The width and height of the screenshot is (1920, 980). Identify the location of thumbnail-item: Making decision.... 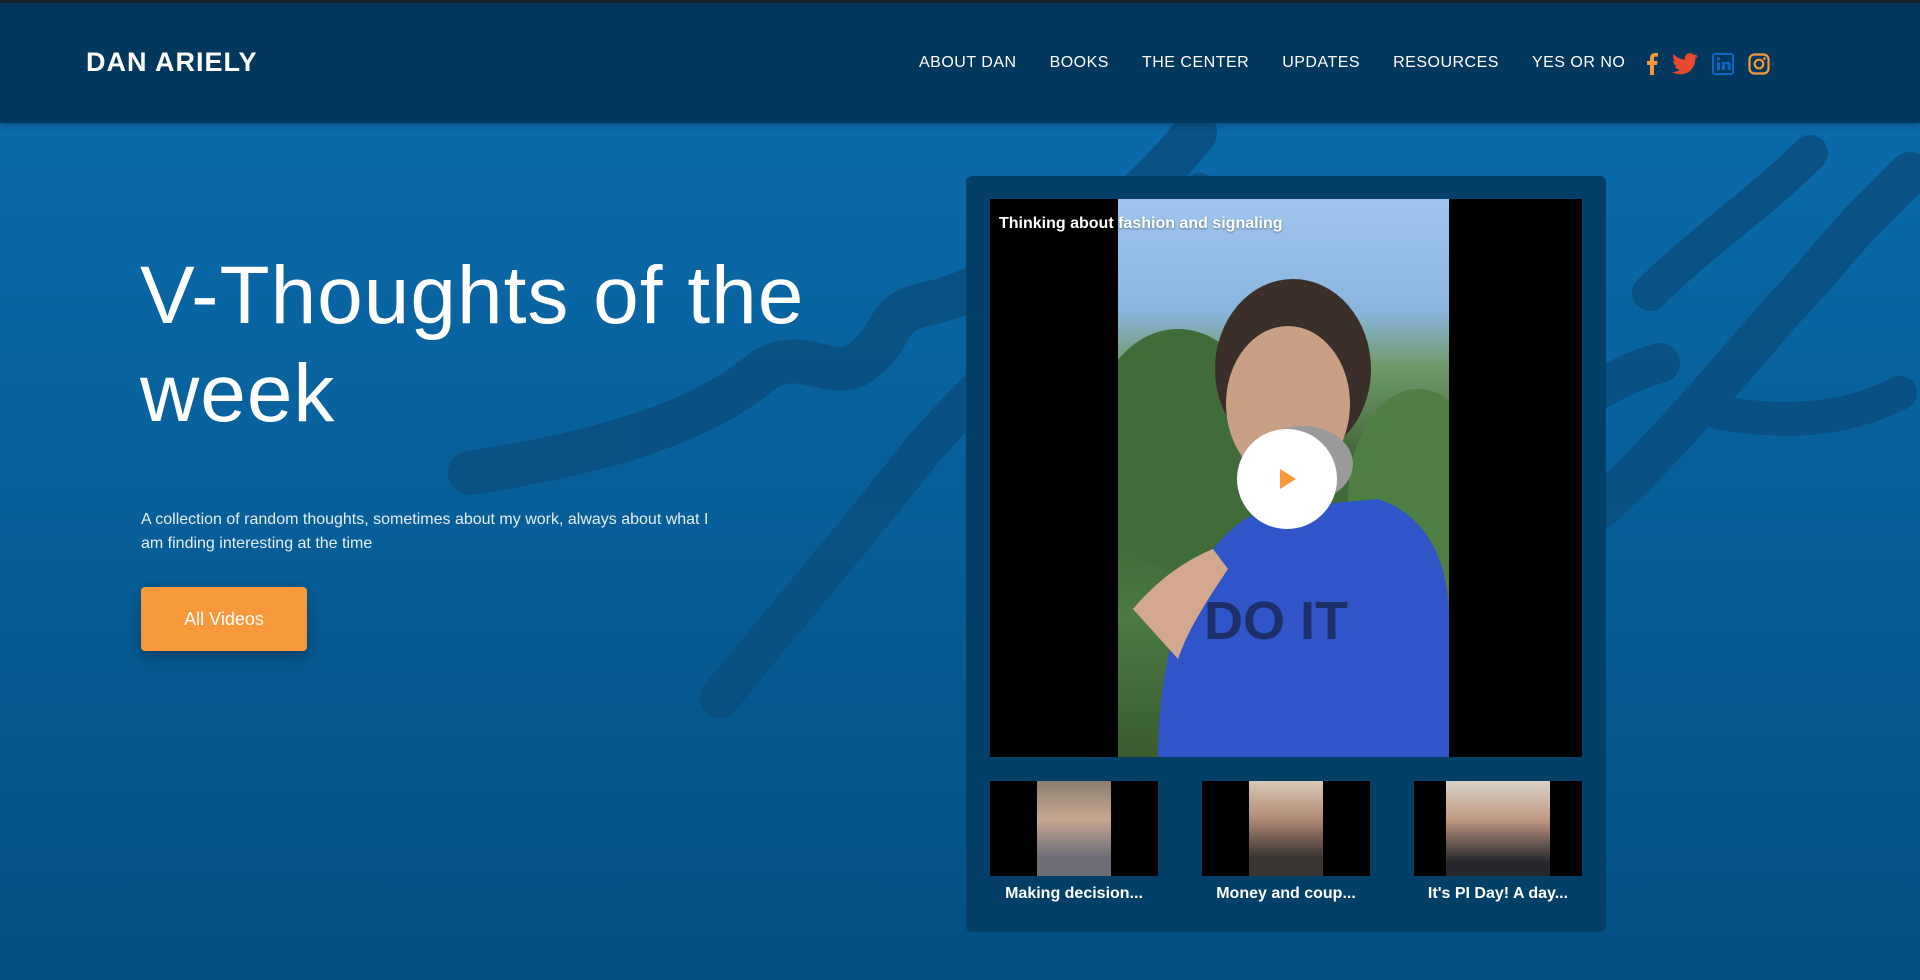
(1074, 842).